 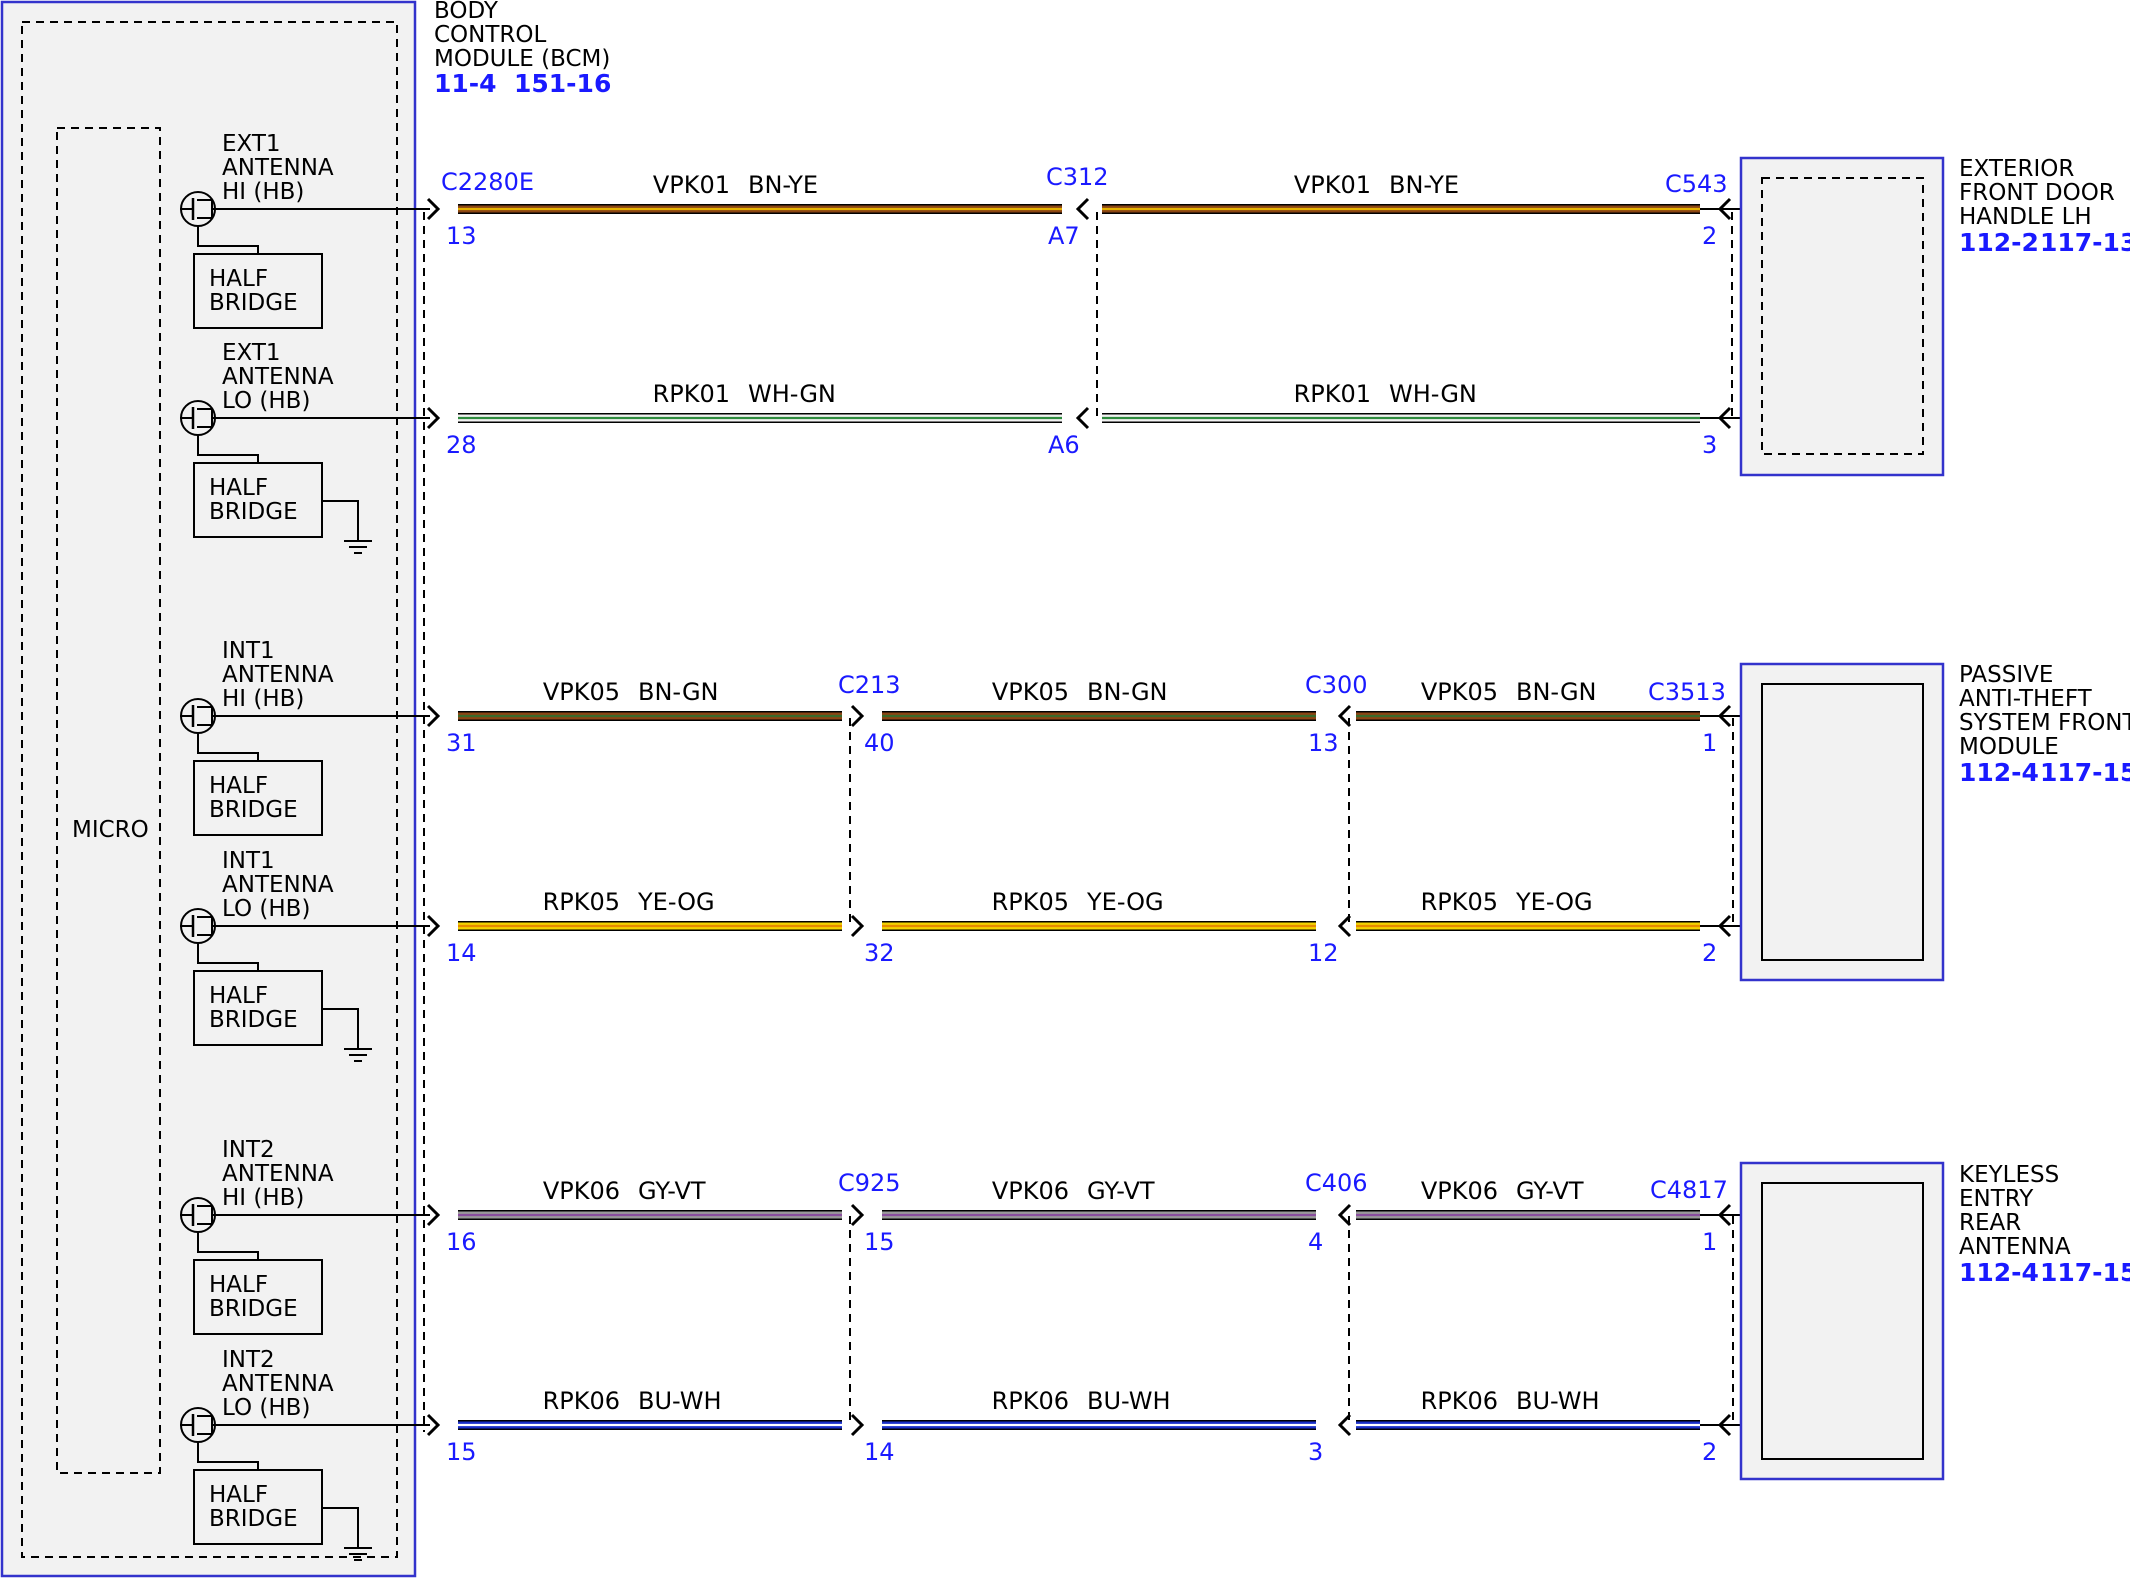 What do you see at coordinates (466, 12) in the screenshot?
I see `bcm-title-line-1: BODY` at bounding box center [466, 12].